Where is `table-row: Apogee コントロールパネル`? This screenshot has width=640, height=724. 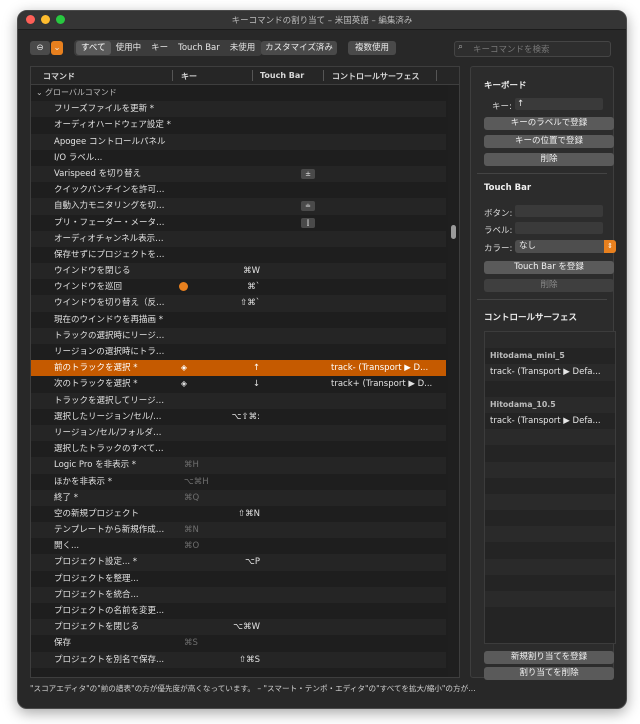 table-row: Apogee コントロールパネル is located at coordinates (238, 141).